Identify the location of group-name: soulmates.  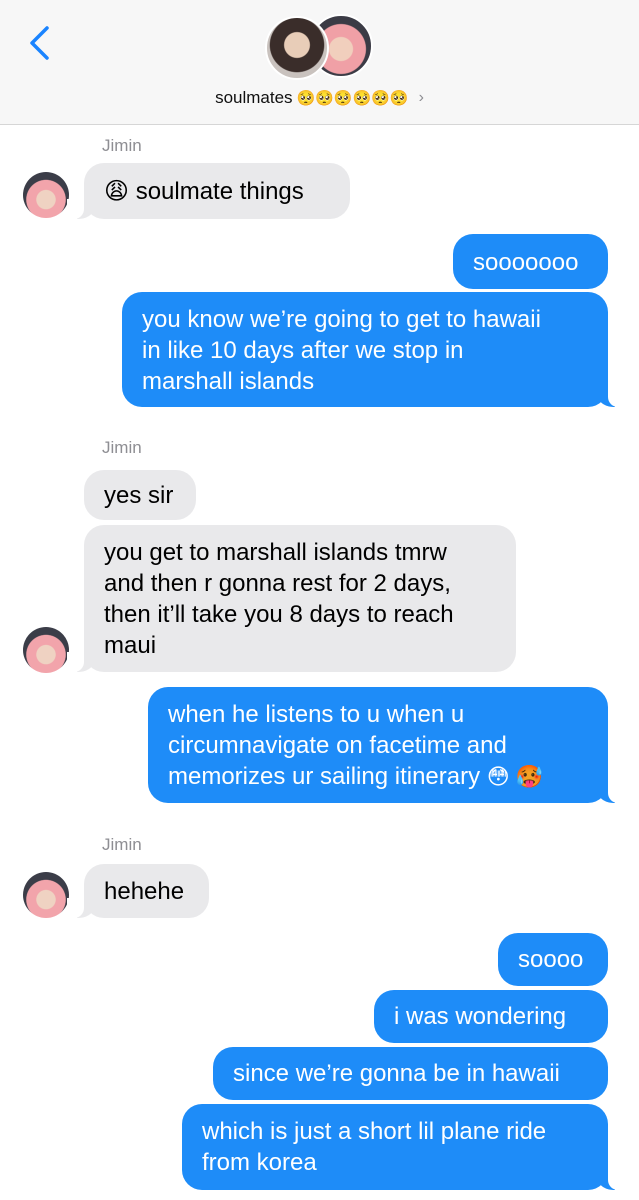
(254, 97).